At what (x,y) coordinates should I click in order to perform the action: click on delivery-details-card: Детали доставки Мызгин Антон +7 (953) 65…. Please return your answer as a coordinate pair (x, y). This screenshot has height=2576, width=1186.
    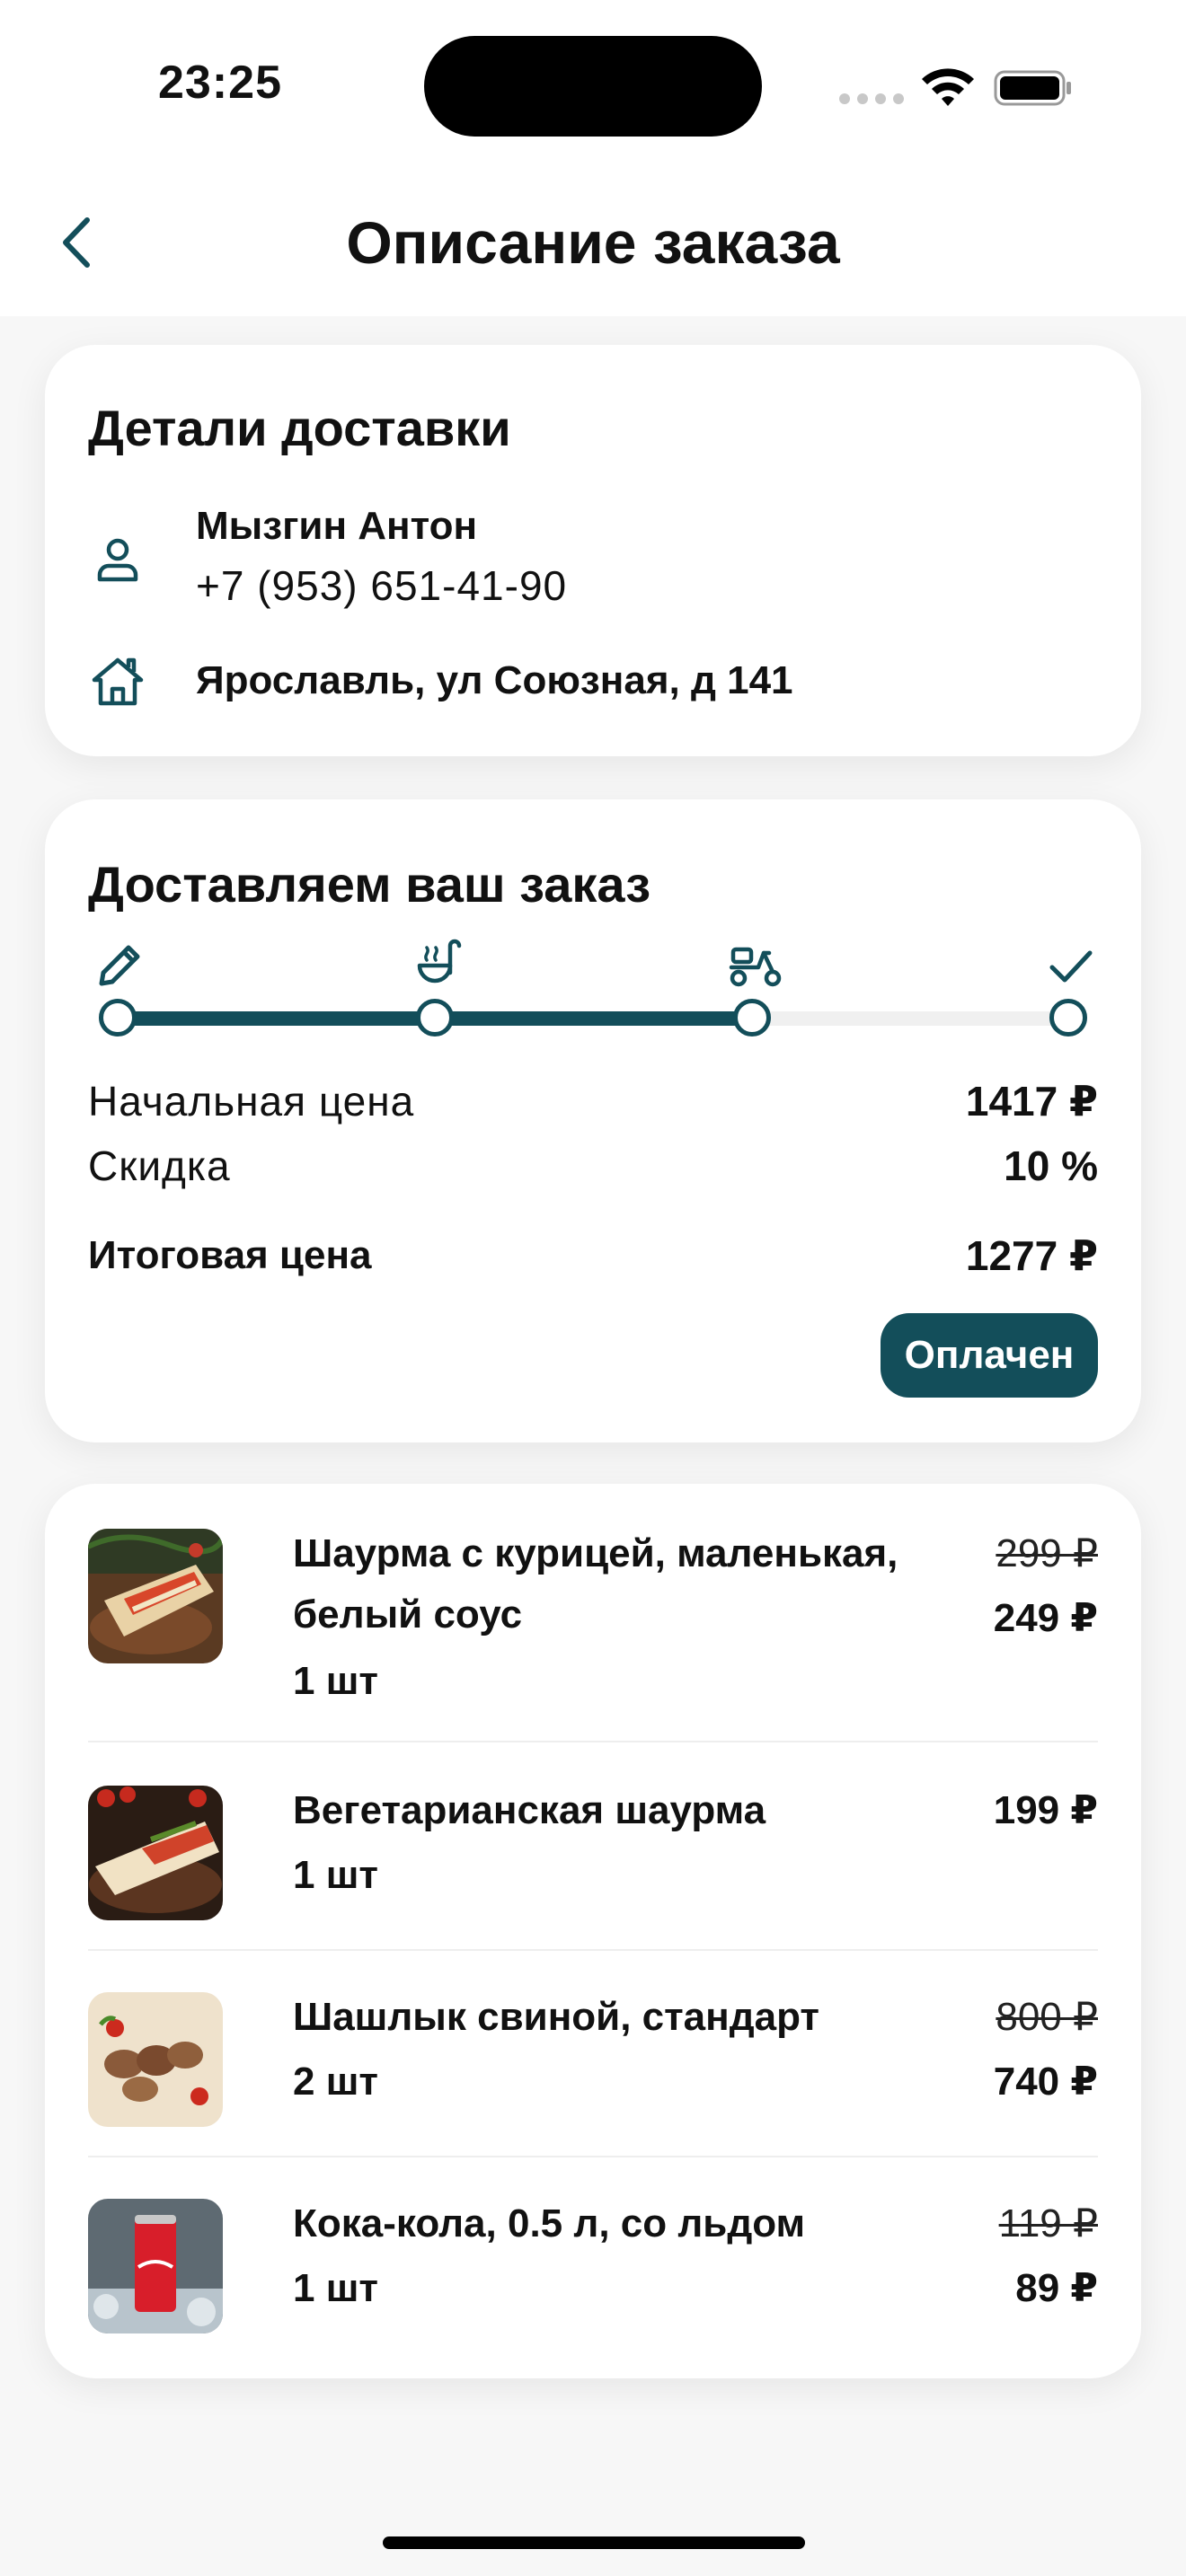
    Looking at the image, I should click on (593, 550).